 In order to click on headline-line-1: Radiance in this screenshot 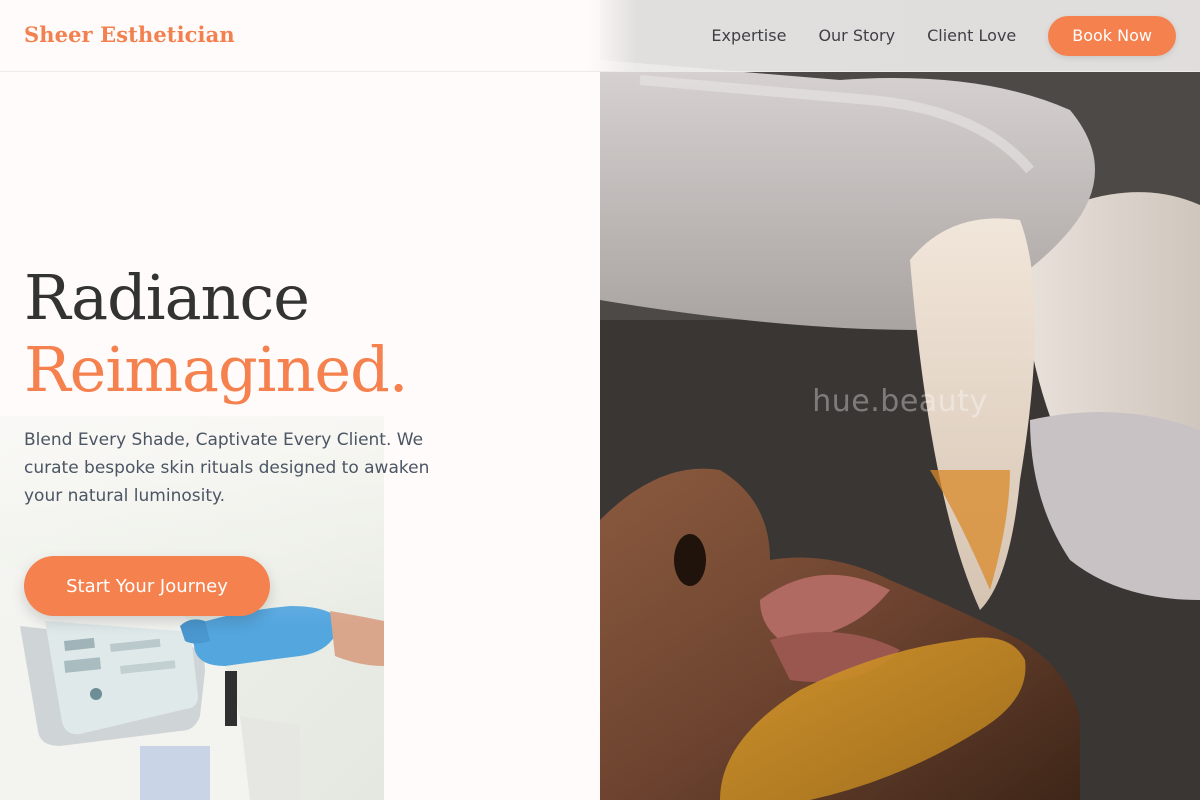, I will do `click(167, 297)`.